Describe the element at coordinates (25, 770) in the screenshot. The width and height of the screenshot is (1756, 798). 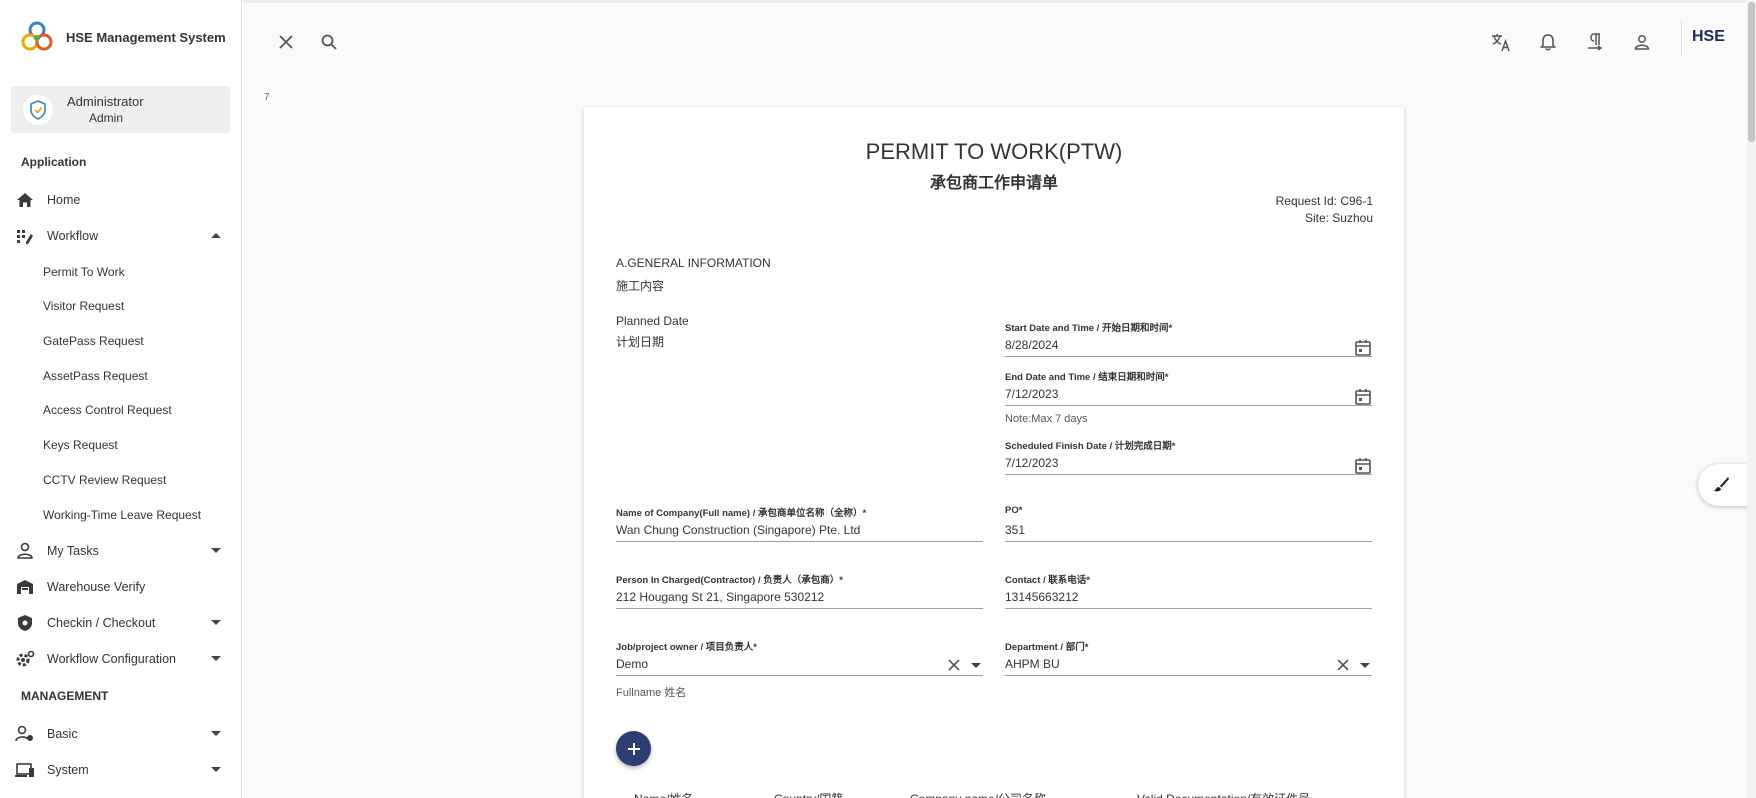
I see `devices-icon` at that location.